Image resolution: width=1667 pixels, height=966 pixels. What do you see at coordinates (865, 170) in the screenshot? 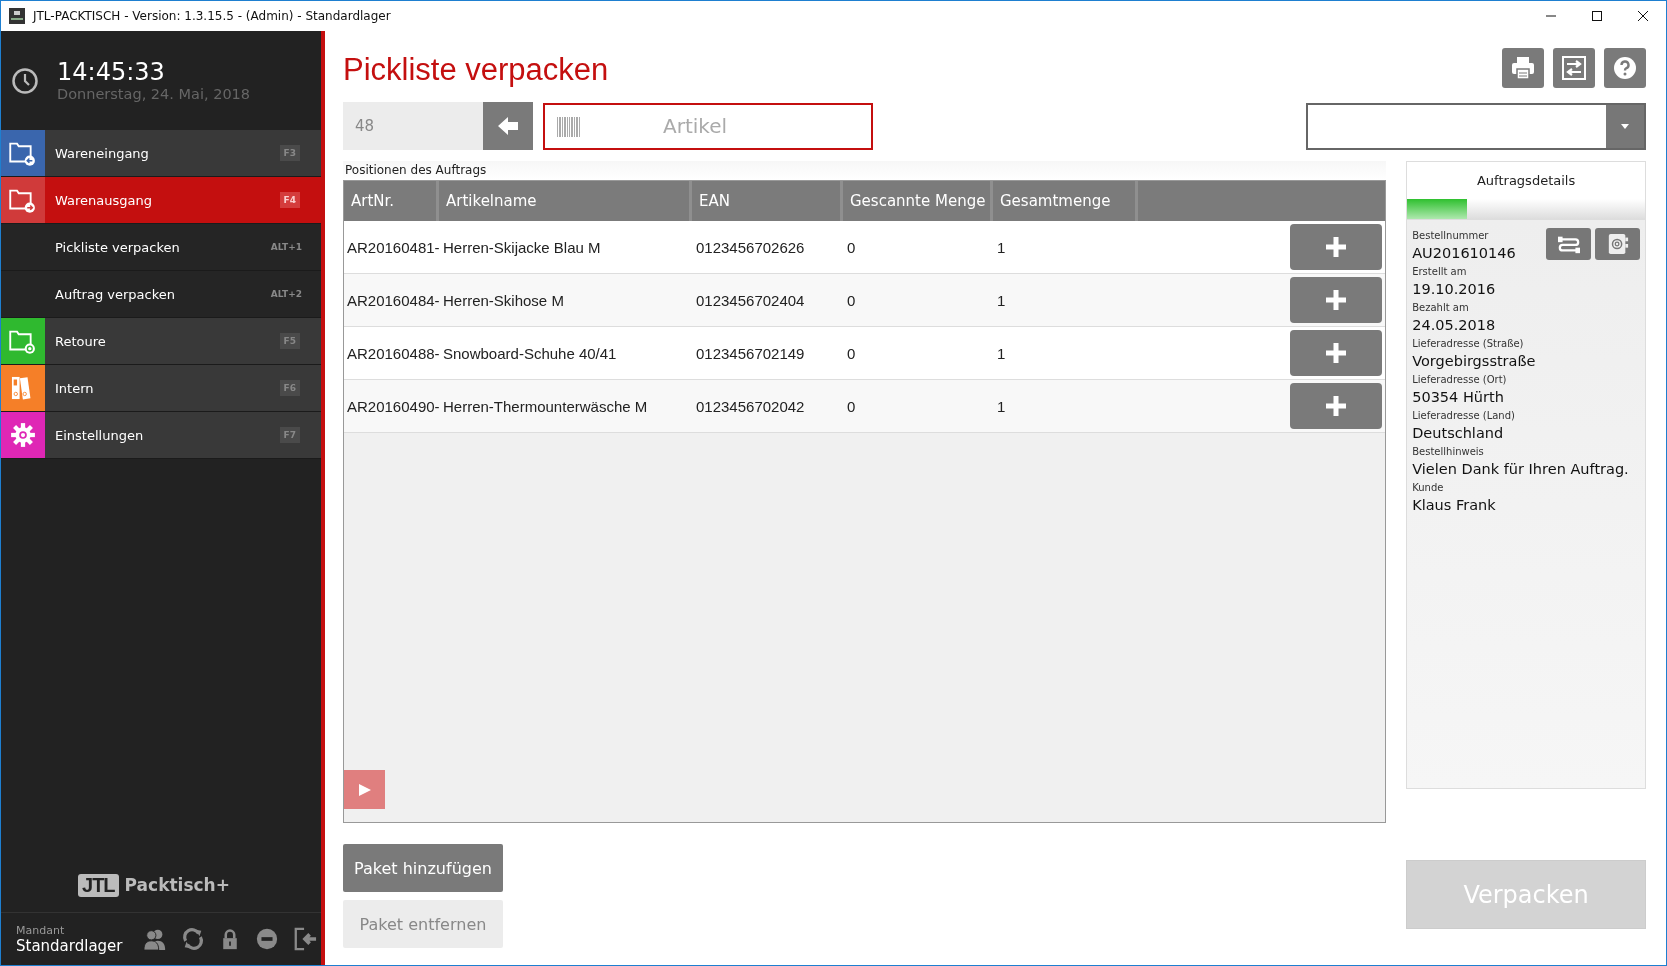
I see `table-caption: Positionen des Auftrags` at bounding box center [865, 170].